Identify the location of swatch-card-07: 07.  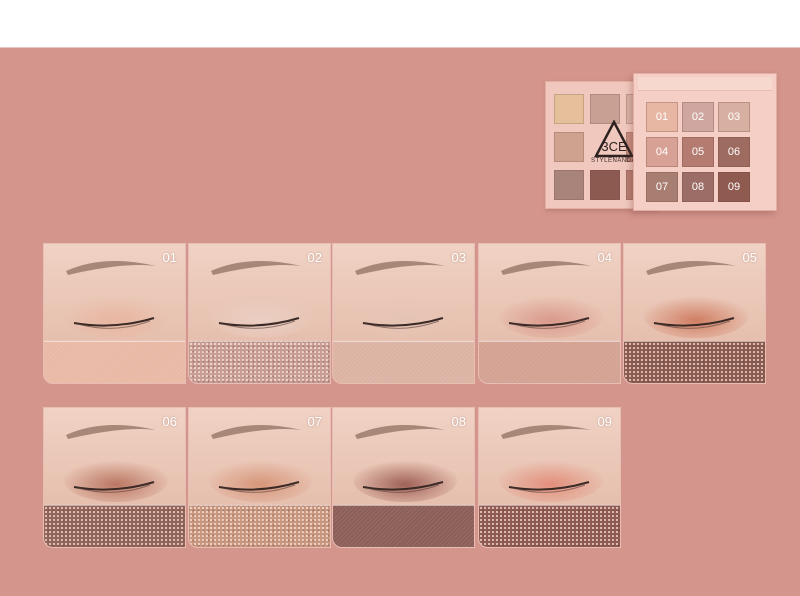
(259, 477).